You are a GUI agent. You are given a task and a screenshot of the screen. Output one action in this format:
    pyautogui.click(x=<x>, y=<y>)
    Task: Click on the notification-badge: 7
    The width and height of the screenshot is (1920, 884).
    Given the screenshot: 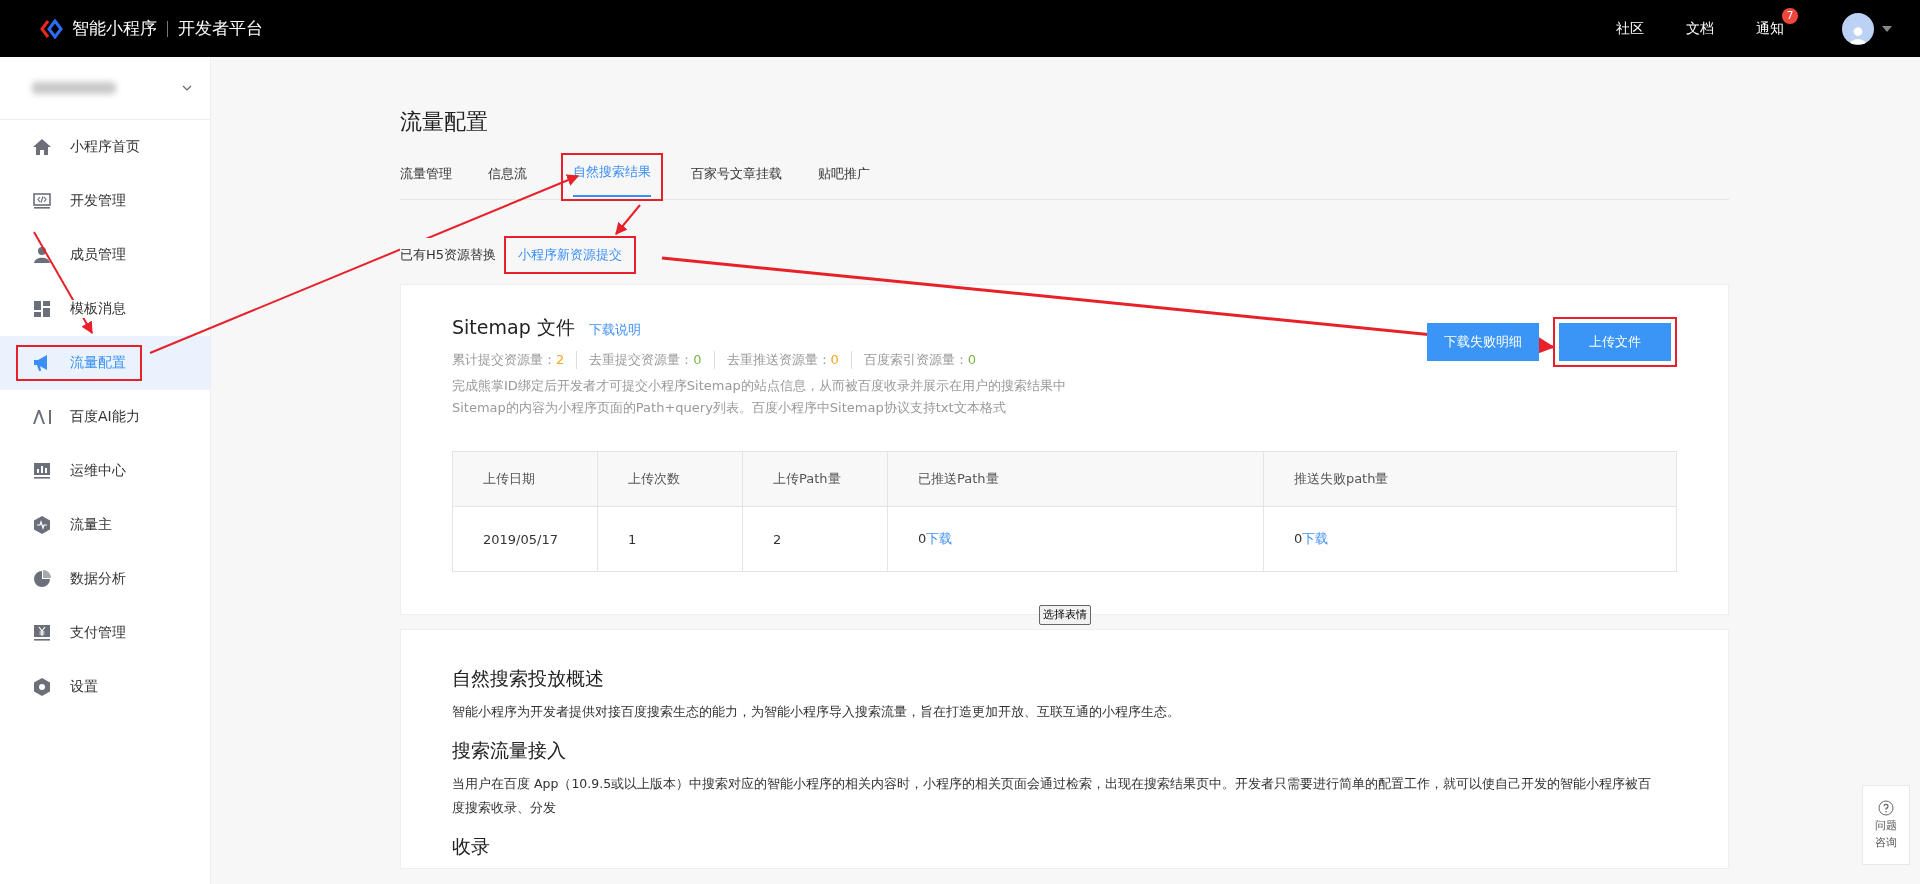 What is the action you would take?
    pyautogui.click(x=1790, y=15)
    